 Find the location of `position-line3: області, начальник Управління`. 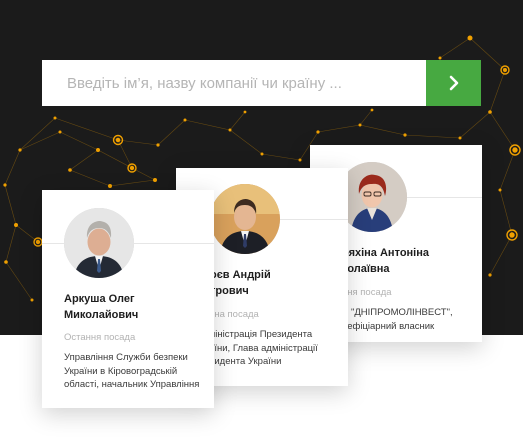

position-line3: області, начальник Управління is located at coordinates (132, 384).